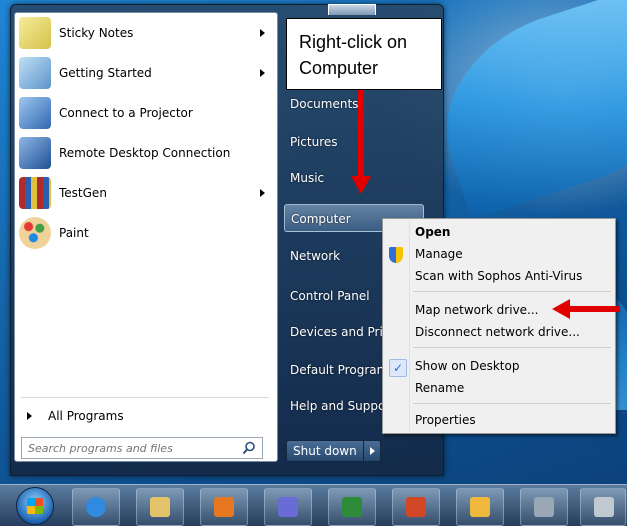  What do you see at coordinates (86, 416) in the screenshot?
I see `all-programs-label: All Programs` at bounding box center [86, 416].